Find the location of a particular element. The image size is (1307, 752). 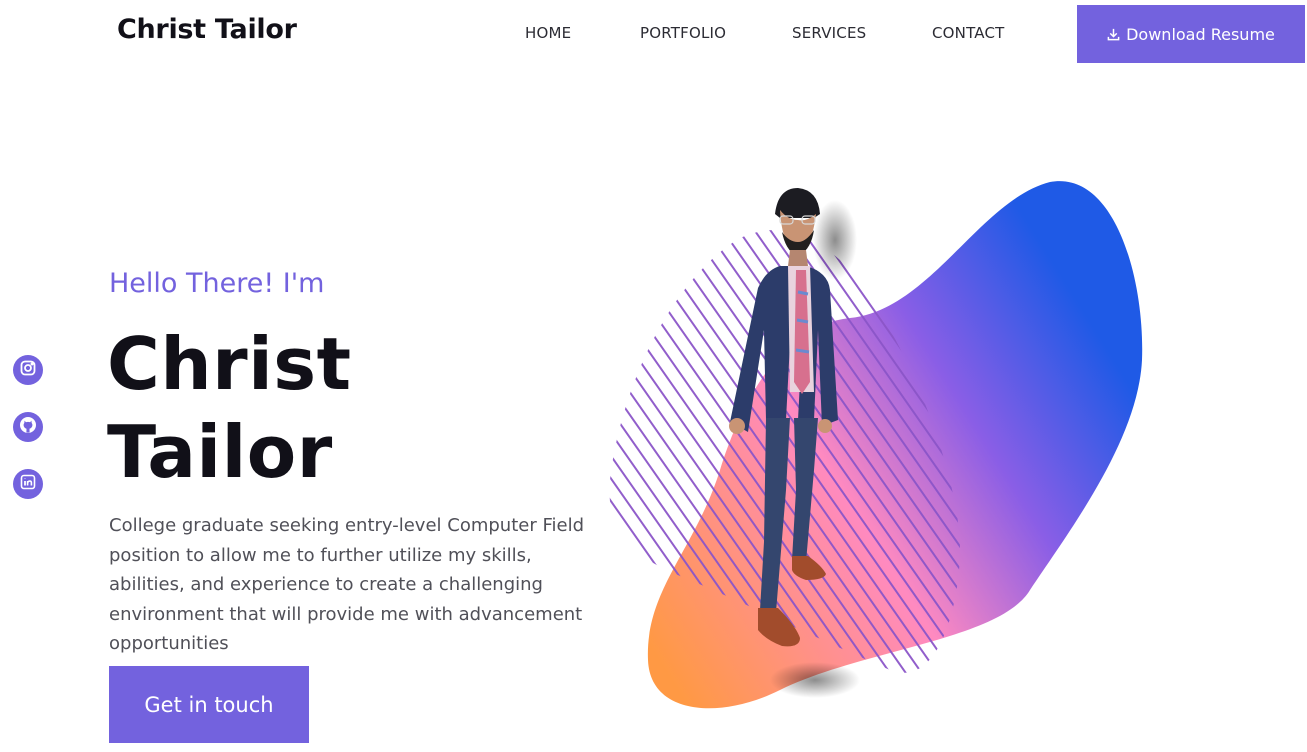

hero-name: Christ Tailor is located at coordinates (229, 408).